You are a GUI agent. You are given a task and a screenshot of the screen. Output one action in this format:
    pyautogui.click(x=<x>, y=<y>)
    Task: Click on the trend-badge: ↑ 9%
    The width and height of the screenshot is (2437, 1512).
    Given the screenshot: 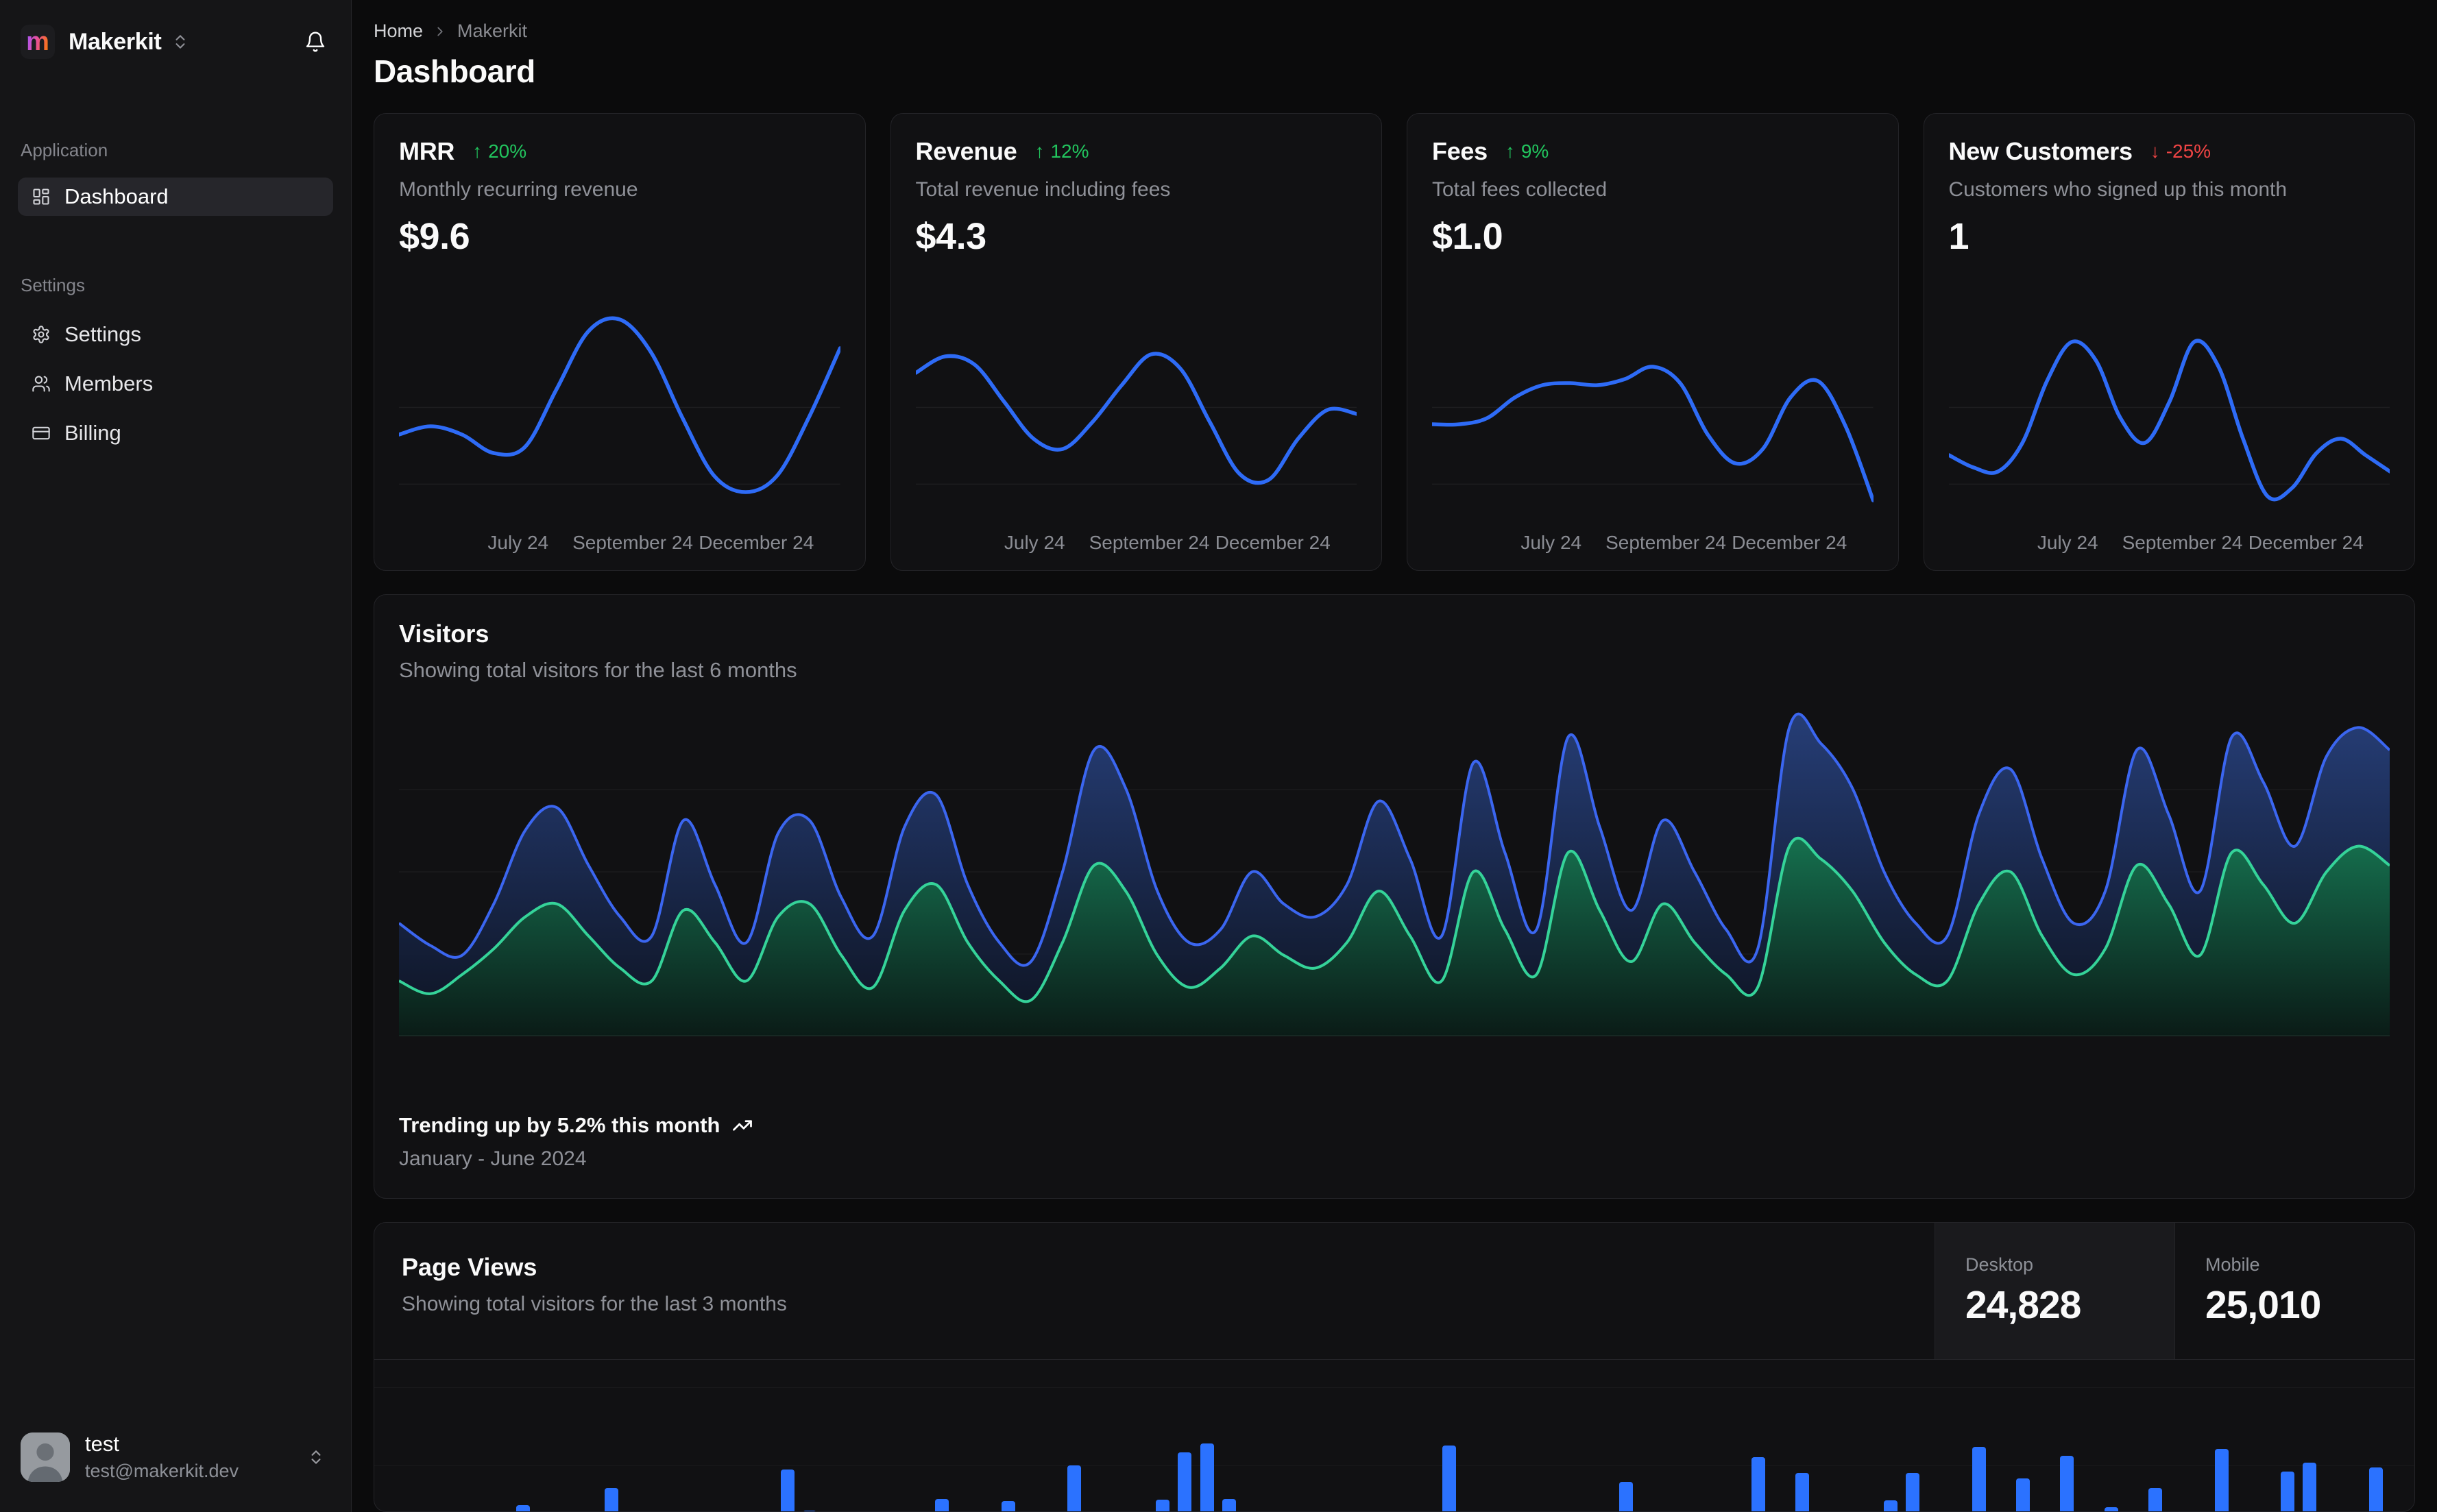 What is the action you would take?
    pyautogui.click(x=1527, y=152)
    